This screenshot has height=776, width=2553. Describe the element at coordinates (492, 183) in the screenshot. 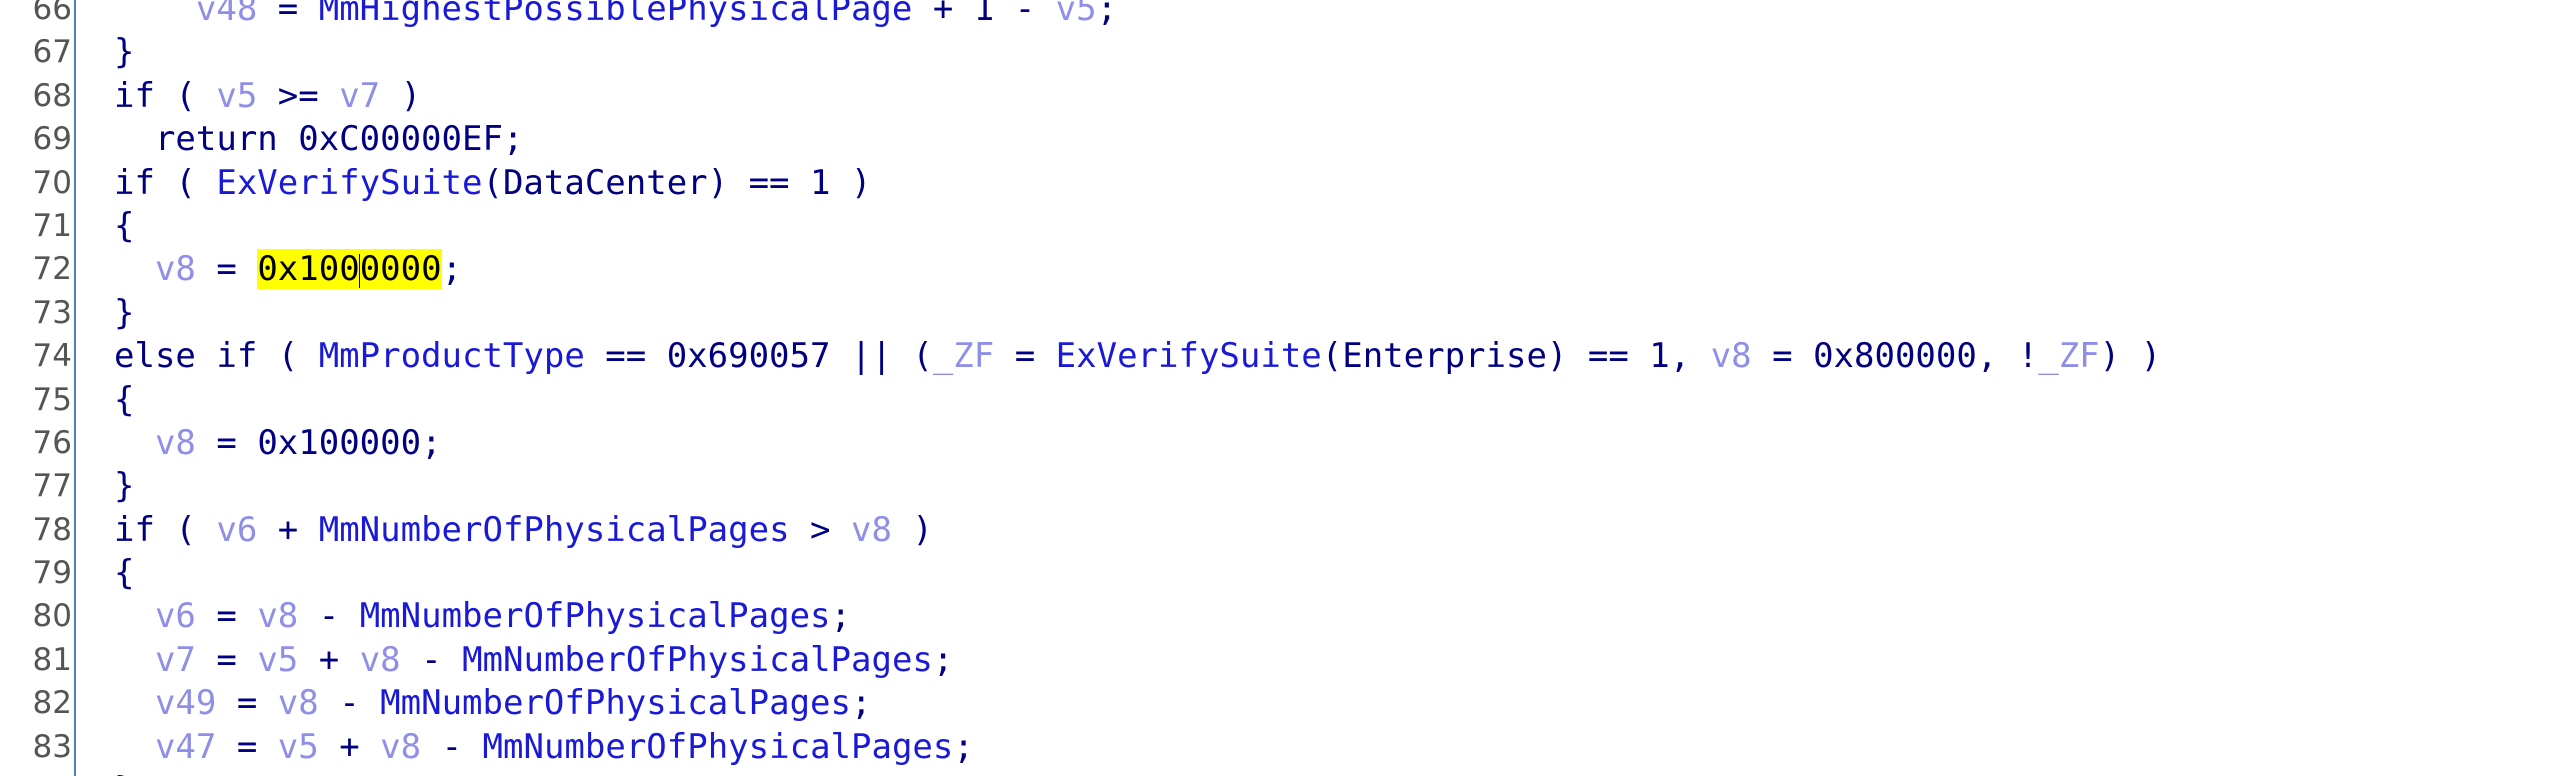

I see `code-text: if ( ExVerifySuite(DataCenter) == 1 )` at that location.